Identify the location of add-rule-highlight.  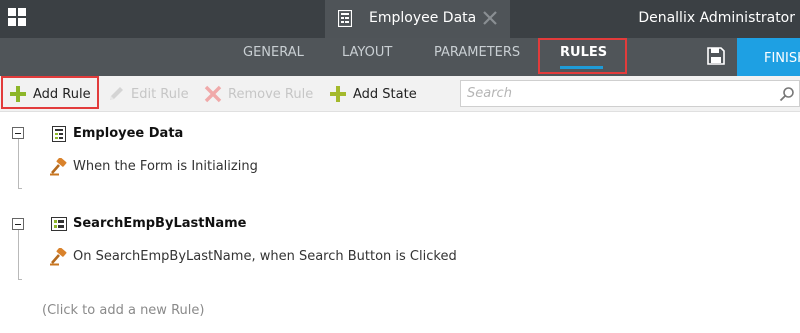
(50, 92).